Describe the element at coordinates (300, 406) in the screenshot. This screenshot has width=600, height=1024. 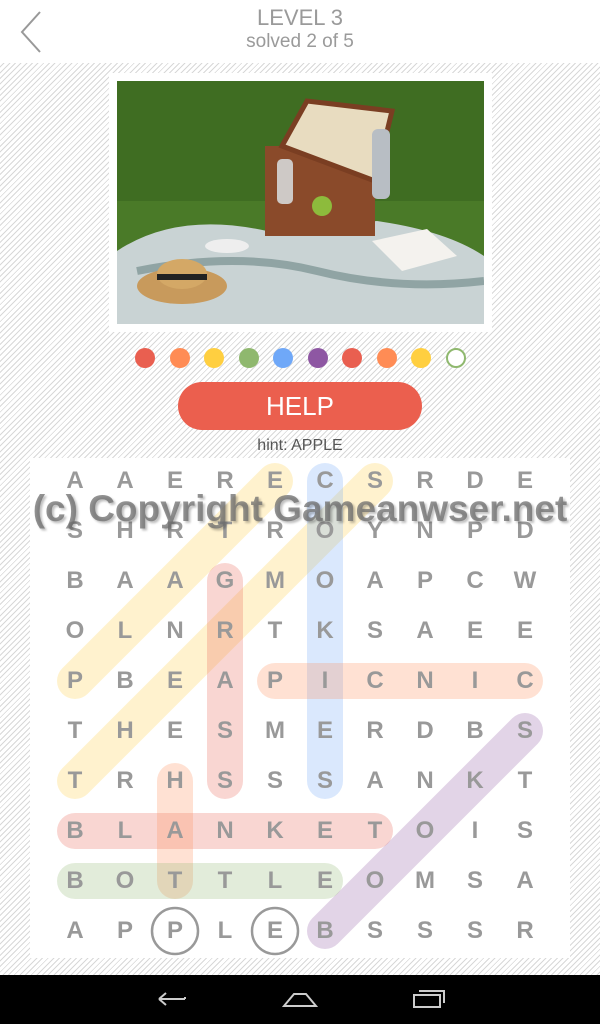
I see `help-button: HELP` at that location.